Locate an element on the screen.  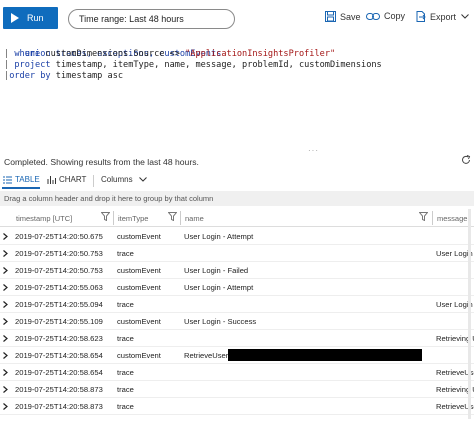
query-line-4: |order by timestamp asc is located at coordinates (64, 76).